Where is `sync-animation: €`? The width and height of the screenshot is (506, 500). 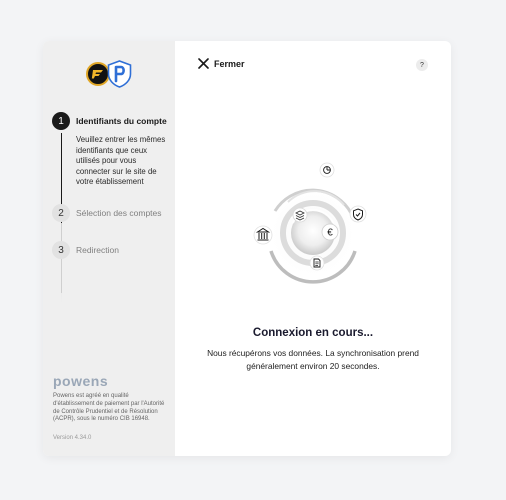
sync-animation: € is located at coordinates (310, 223).